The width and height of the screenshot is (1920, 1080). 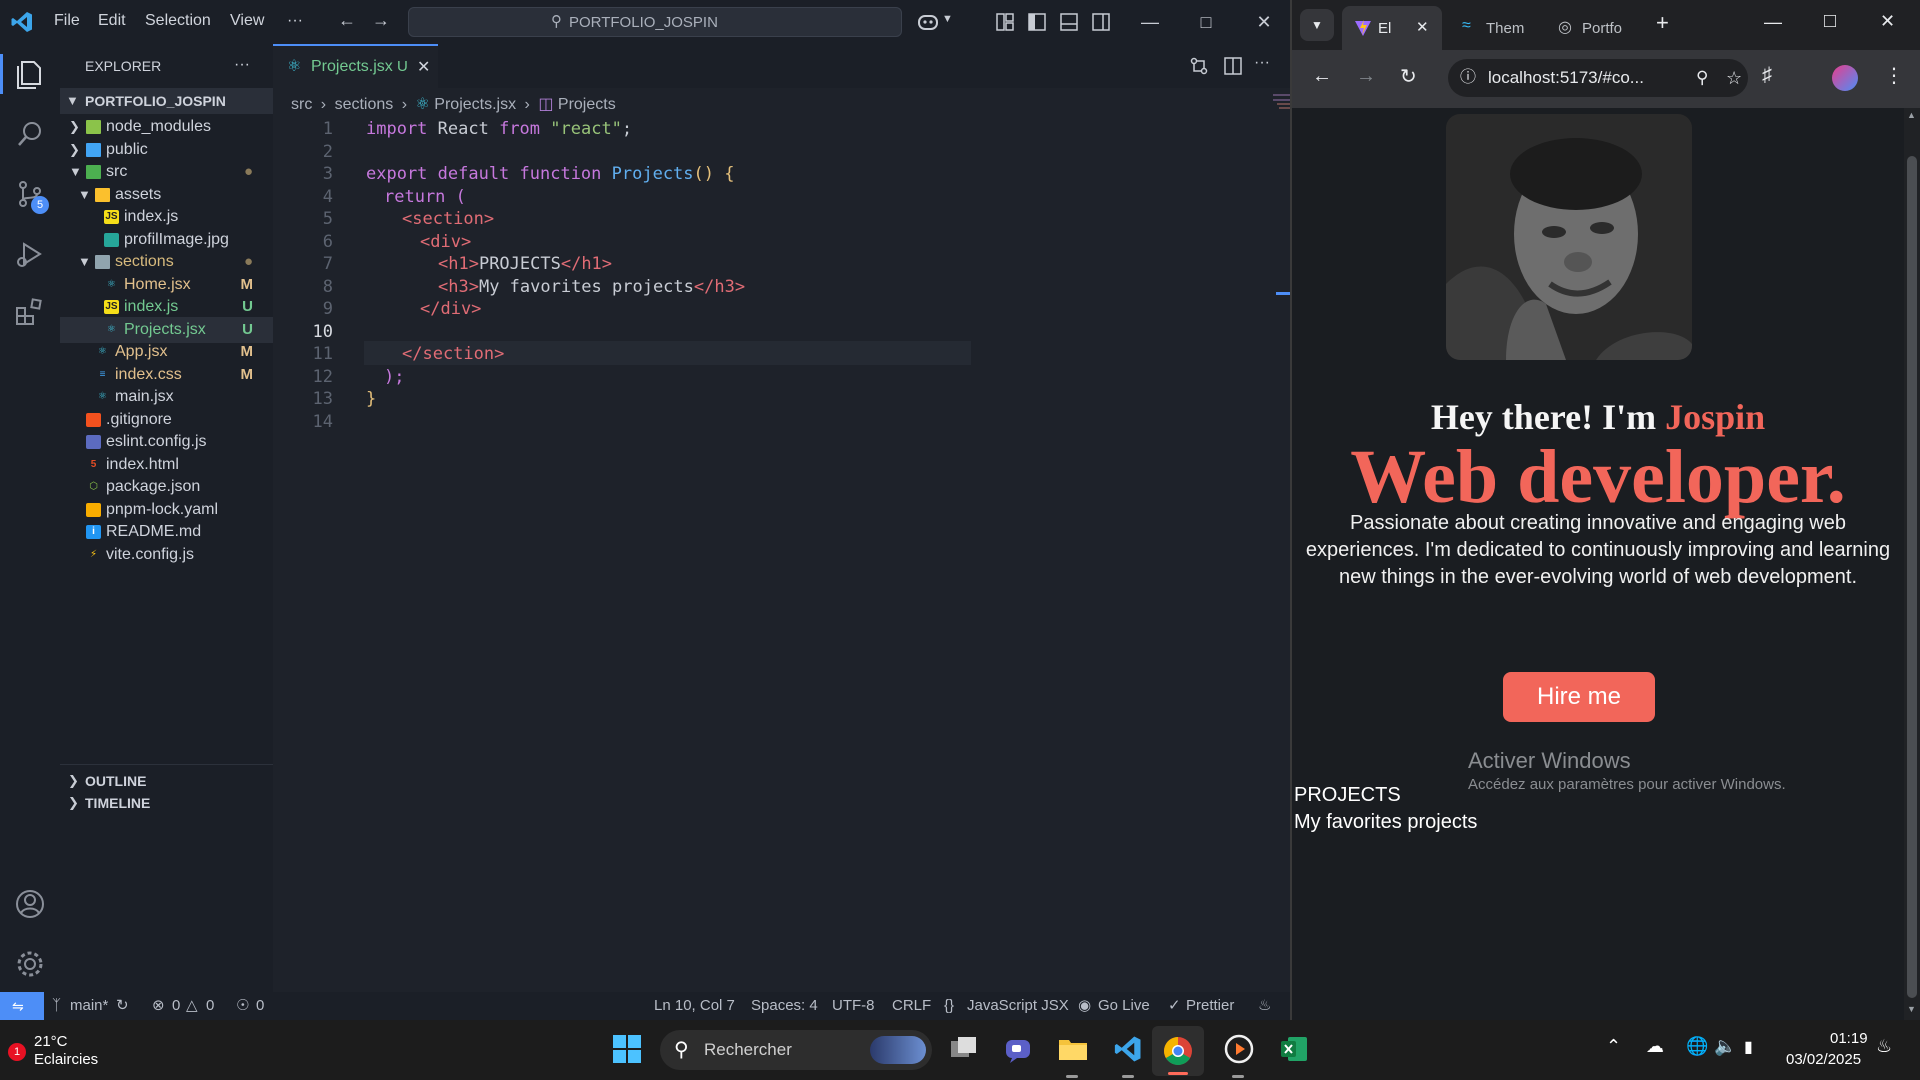 I want to click on go-live: Go Live, so click(x=1124, y=1006).